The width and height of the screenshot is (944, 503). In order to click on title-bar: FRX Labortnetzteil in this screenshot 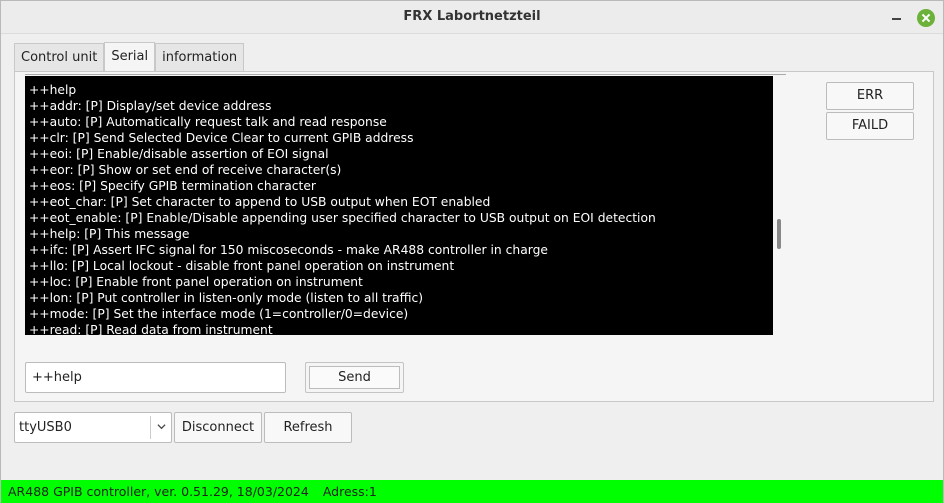, I will do `click(472, 17)`.